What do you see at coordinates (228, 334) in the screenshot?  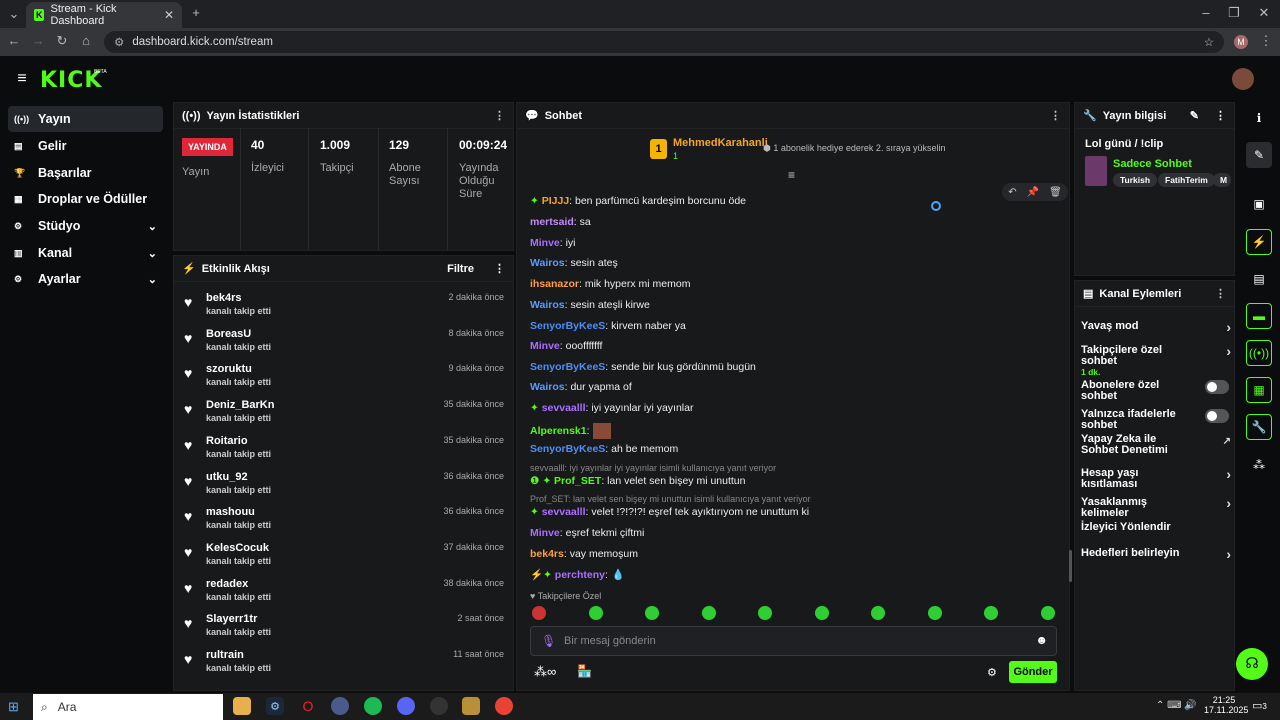 I see `event-username: BoreasU` at bounding box center [228, 334].